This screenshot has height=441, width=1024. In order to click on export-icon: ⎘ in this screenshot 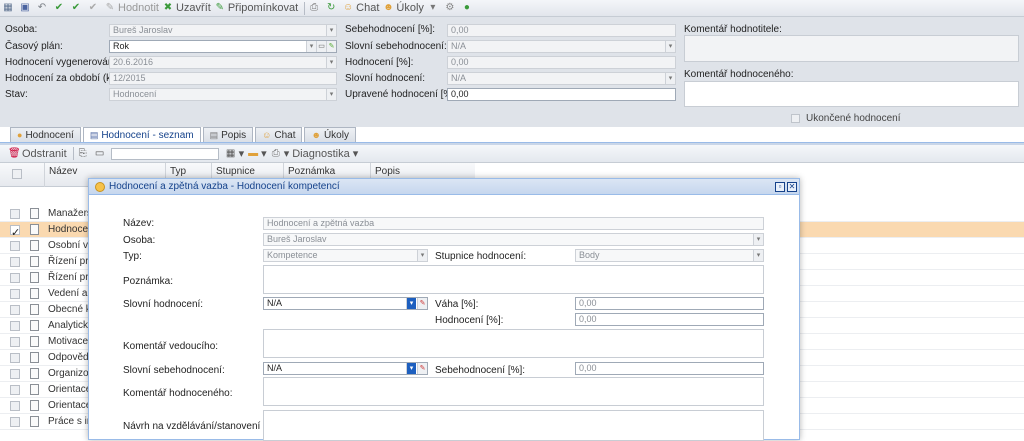, I will do `click(84, 153)`.